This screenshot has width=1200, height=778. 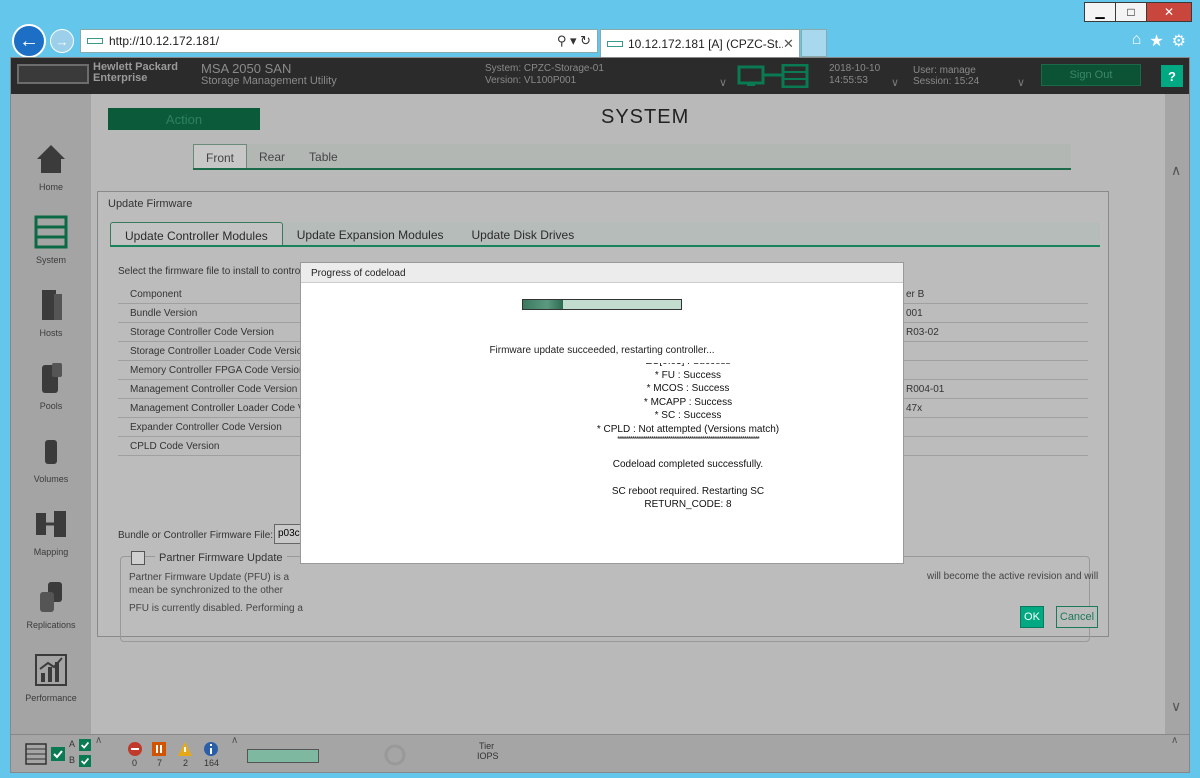 What do you see at coordinates (246, 68) in the screenshot?
I see `product-name: MSA 2050 SAN` at bounding box center [246, 68].